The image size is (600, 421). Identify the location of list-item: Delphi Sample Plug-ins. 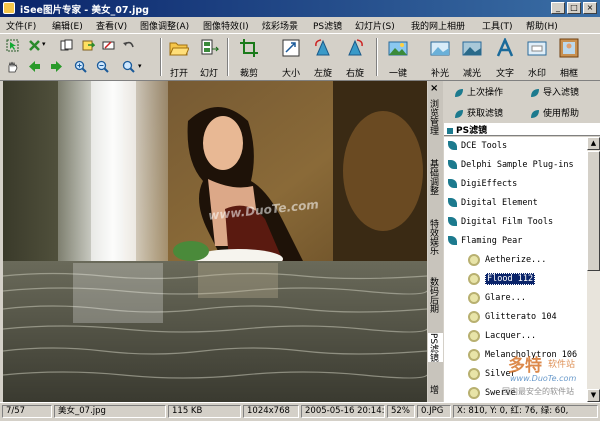
(511, 165).